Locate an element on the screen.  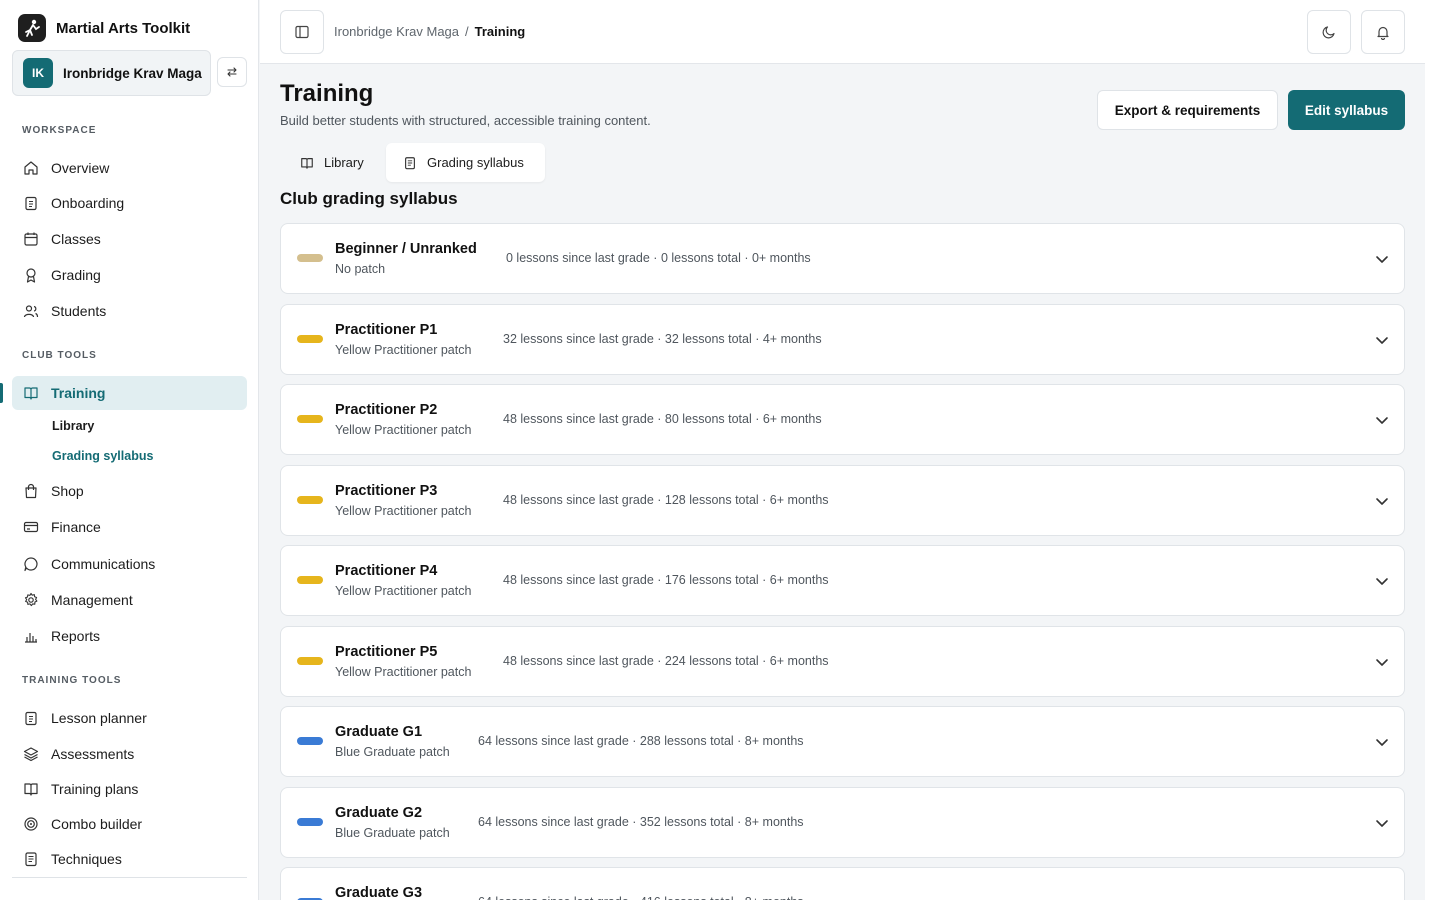
sidebar-item-management: Management is located at coordinates (129, 600).